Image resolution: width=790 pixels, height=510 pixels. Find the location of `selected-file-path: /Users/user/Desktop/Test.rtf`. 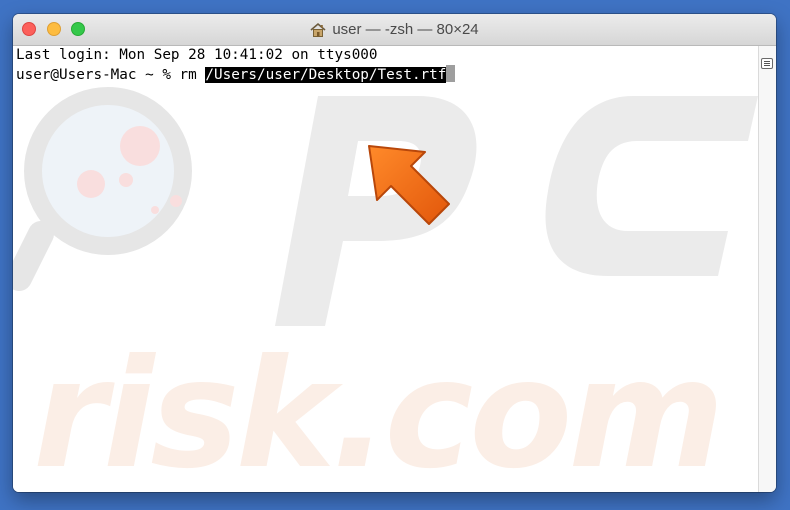

selected-file-path: /Users/user/Desktop/Test.rtf is located at coordinates (326, 75).